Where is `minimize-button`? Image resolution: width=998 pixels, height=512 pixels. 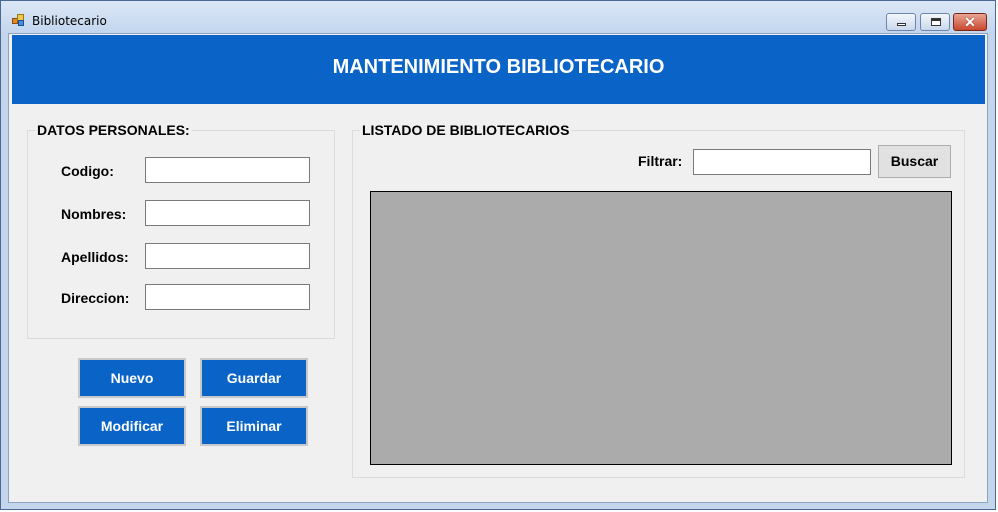
minimize-button is located at coordinates (901, 22).